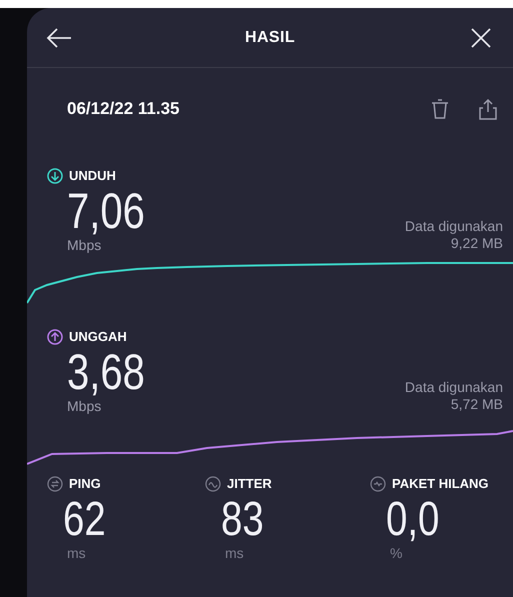  I want to click on trash-icon, so click(440, 109).